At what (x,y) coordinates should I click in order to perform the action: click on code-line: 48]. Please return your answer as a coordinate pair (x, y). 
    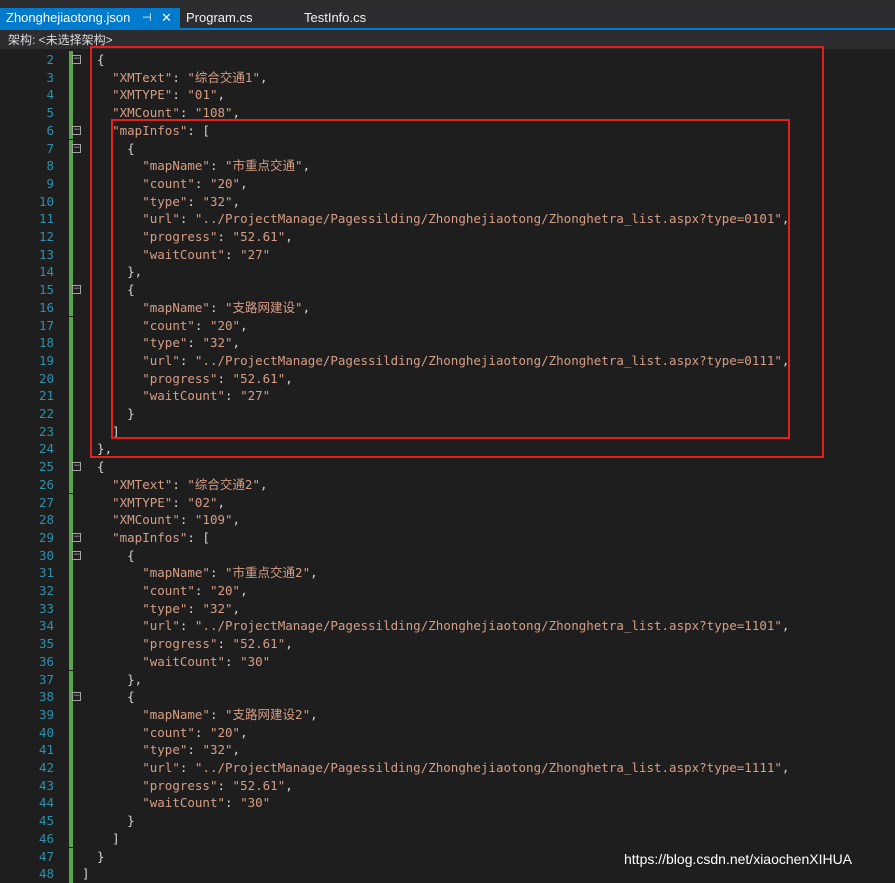
    Looking at the image, I should click on (447, 874).